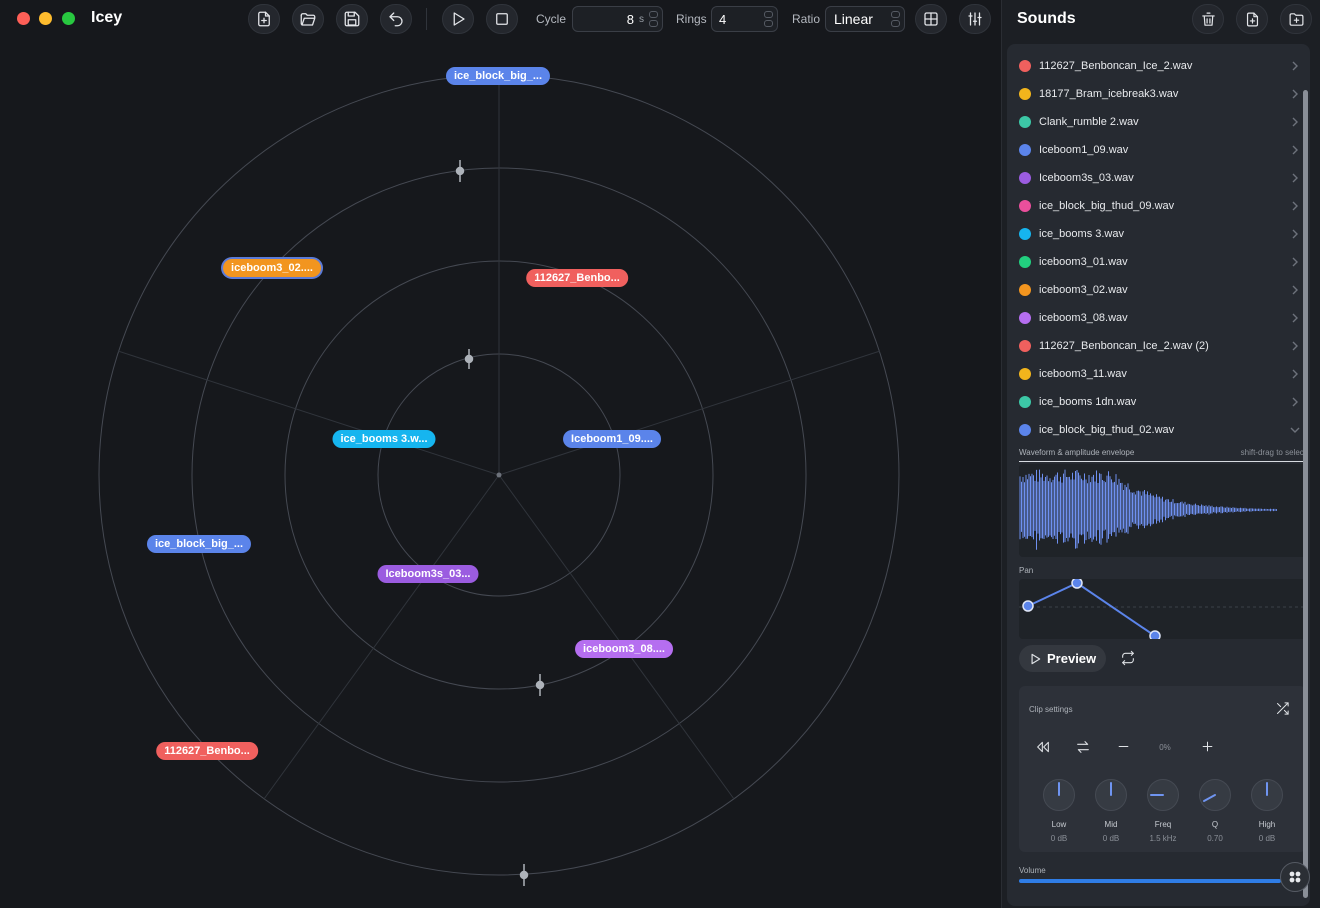 The height and width of the screenshot is (908, 1320). I want to click on clip-settings-label: Clip settings, so click(1051, 709).